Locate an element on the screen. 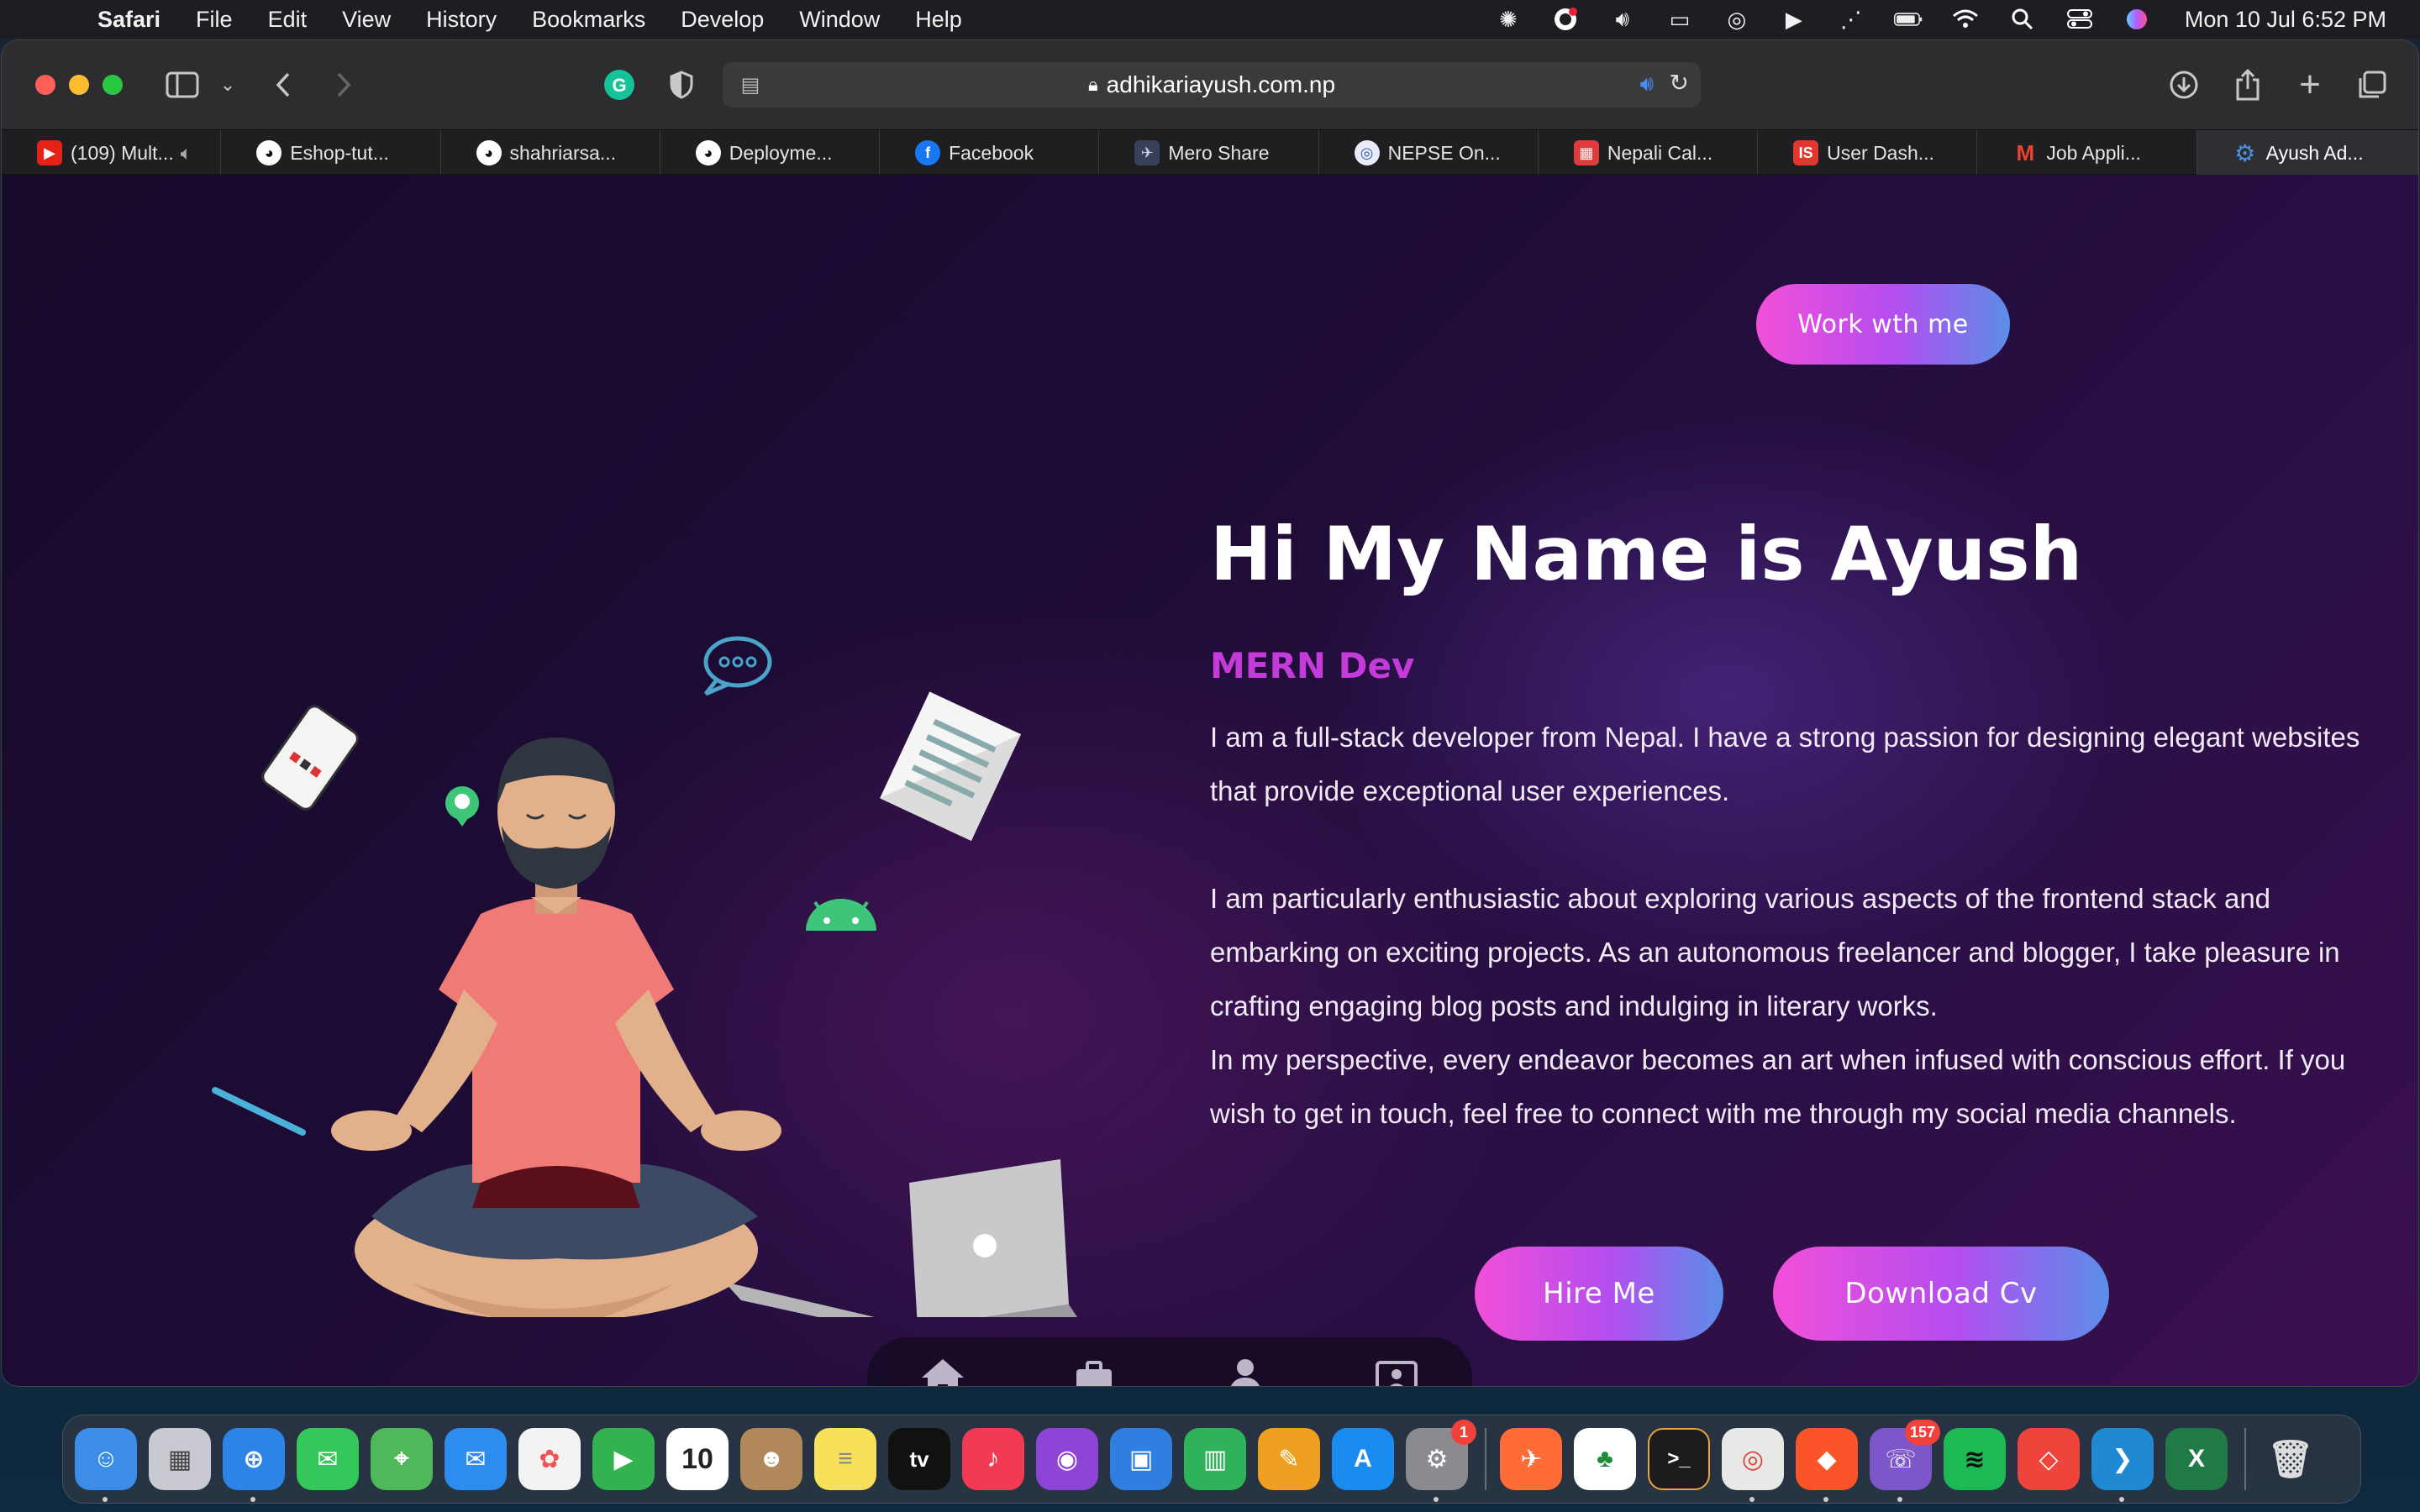 This screenshot has width=2420, height=1512. volume-icon: 🔊︎ is located at coordinates (1622, 19).